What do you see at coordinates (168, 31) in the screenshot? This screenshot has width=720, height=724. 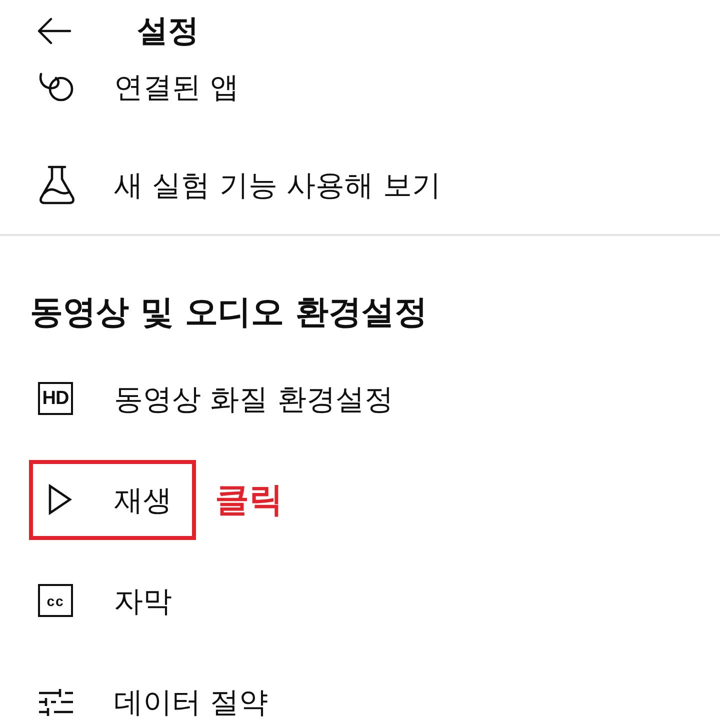 I see `page-title: 설정` at bounding box center [168, 31].